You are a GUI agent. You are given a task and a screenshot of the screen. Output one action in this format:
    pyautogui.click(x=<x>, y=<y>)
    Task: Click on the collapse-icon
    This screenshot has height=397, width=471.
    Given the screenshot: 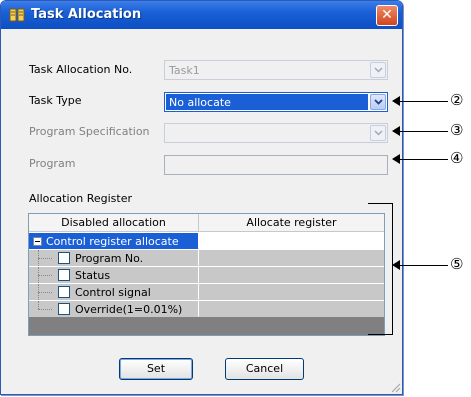 What is the action you would take?
    pyautogui.click(x=37, y=241)
    